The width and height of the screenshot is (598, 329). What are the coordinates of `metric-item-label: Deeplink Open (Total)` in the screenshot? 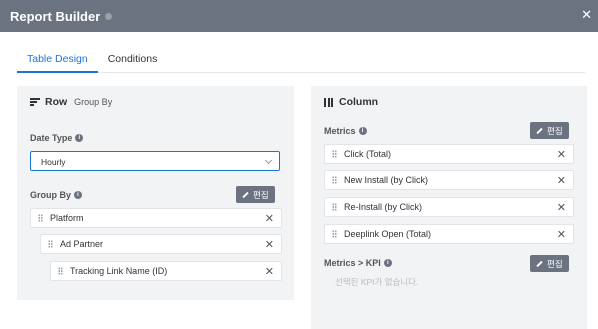 It's located at (388, 234).